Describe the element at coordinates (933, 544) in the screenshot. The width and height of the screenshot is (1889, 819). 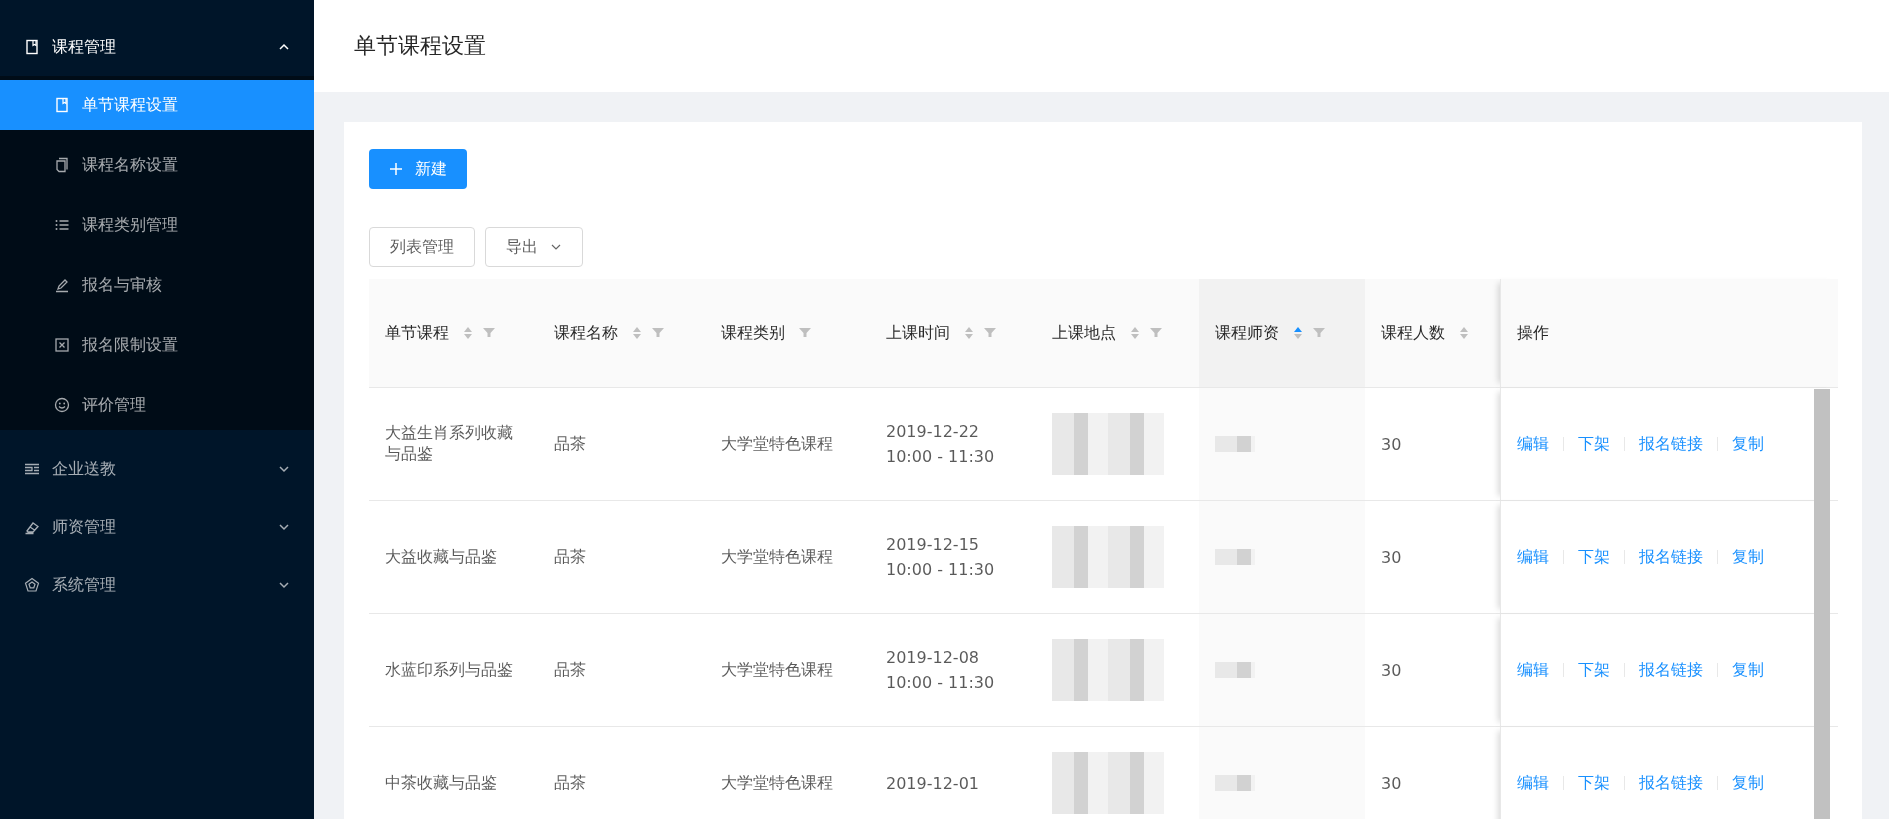
I see `date-text: 2019-12-15` at that location.